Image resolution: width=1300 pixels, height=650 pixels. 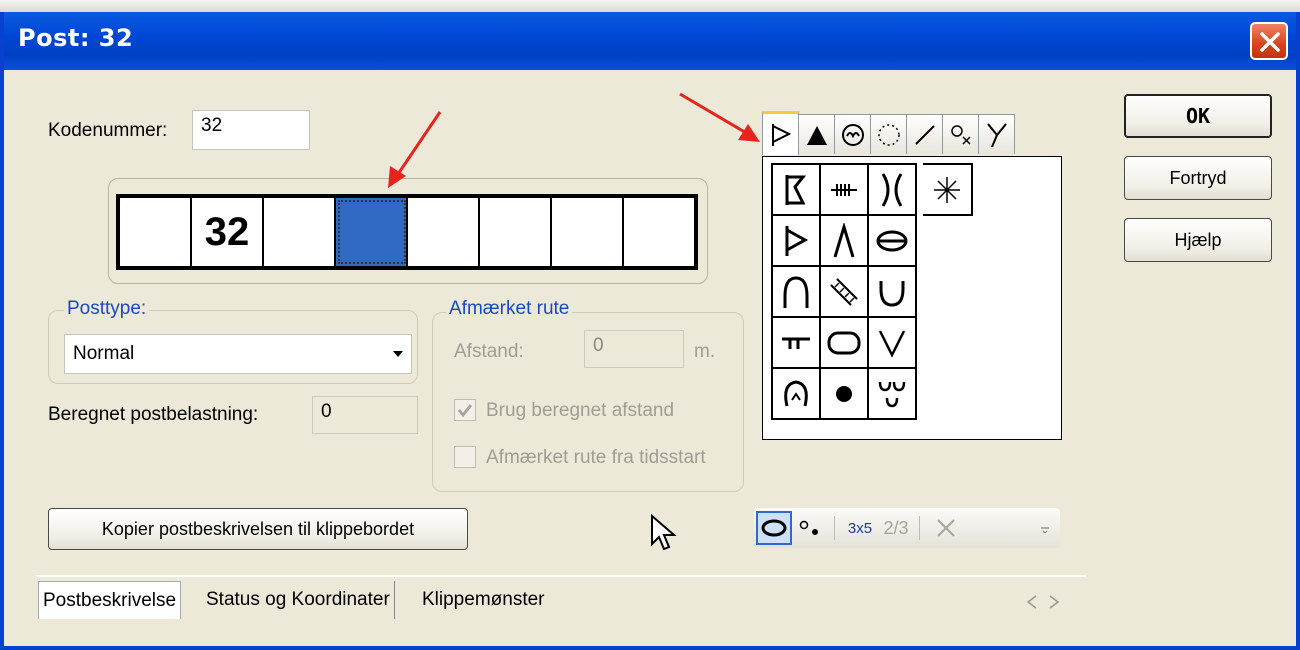 What do you see at coordinates (780, 133) in the screenshot?
I see `flag-icon` at bounding box center [780, 133].